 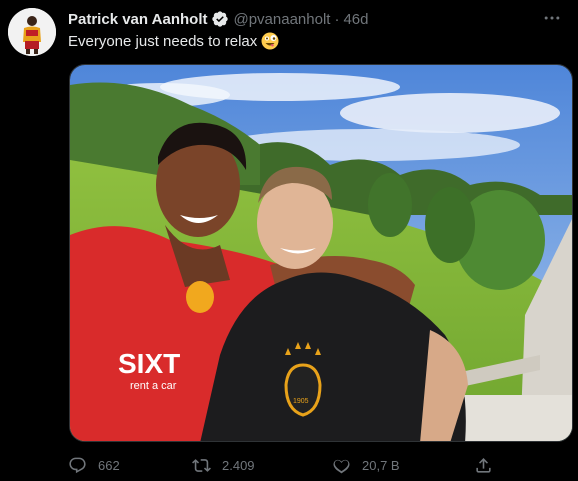 I want to click on reply-icon, so click(x=77, y=465).